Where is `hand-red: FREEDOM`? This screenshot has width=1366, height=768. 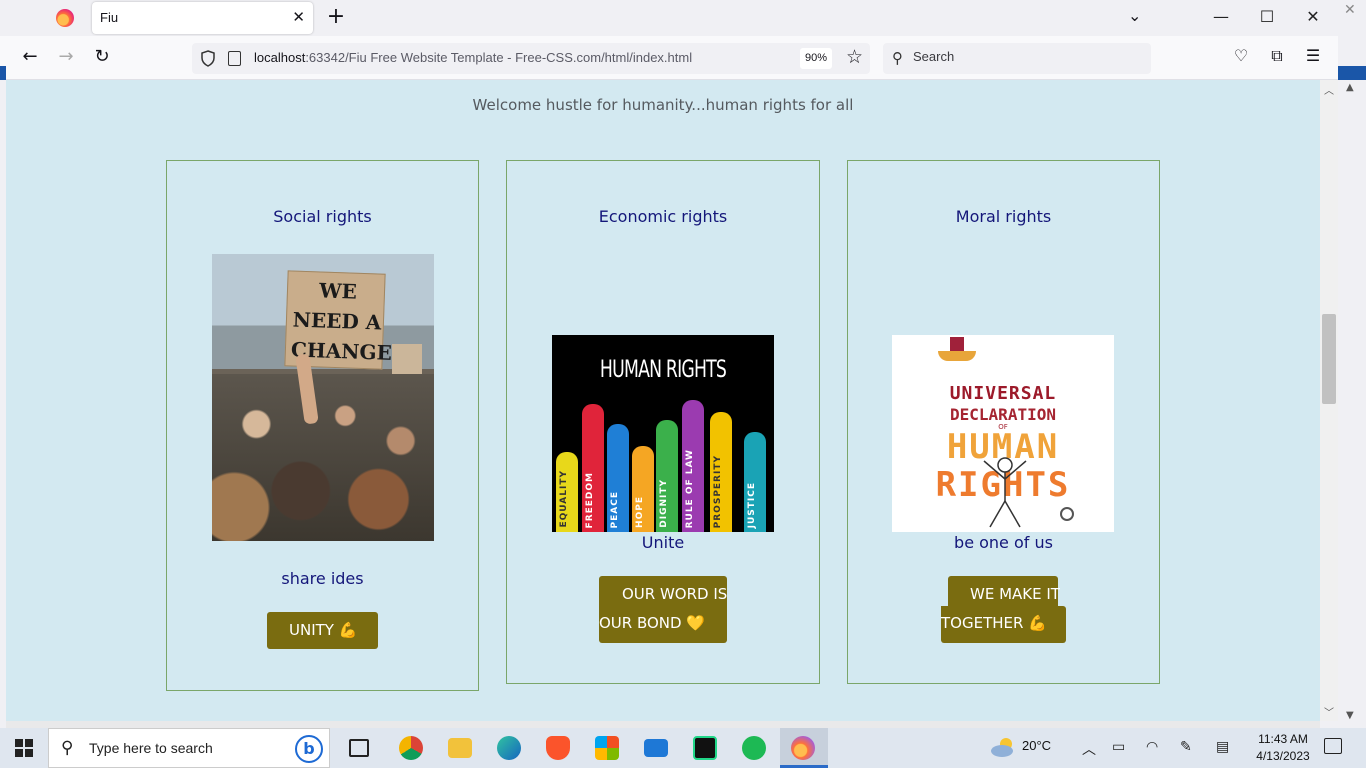 hand-red: FREEDOM is located at coordinates (593, 468).